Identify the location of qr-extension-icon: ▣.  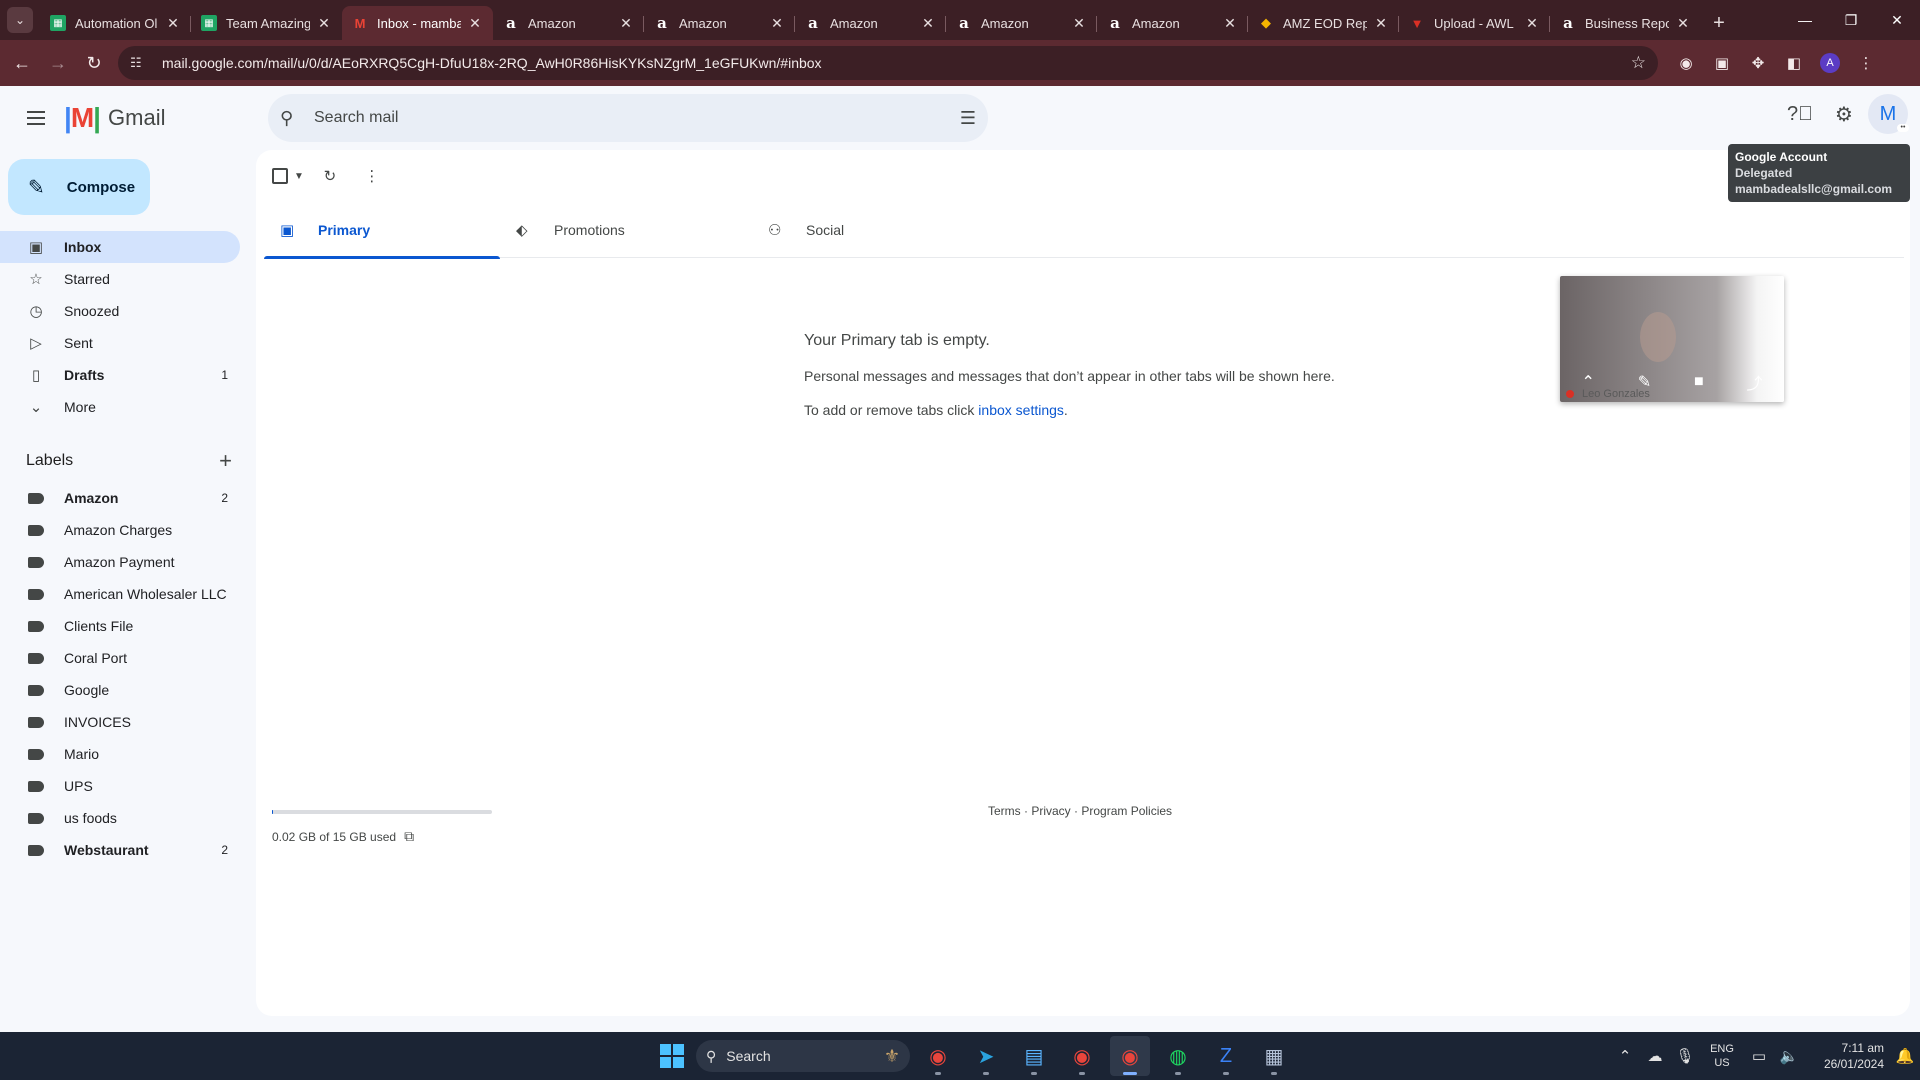
(1722, 63).